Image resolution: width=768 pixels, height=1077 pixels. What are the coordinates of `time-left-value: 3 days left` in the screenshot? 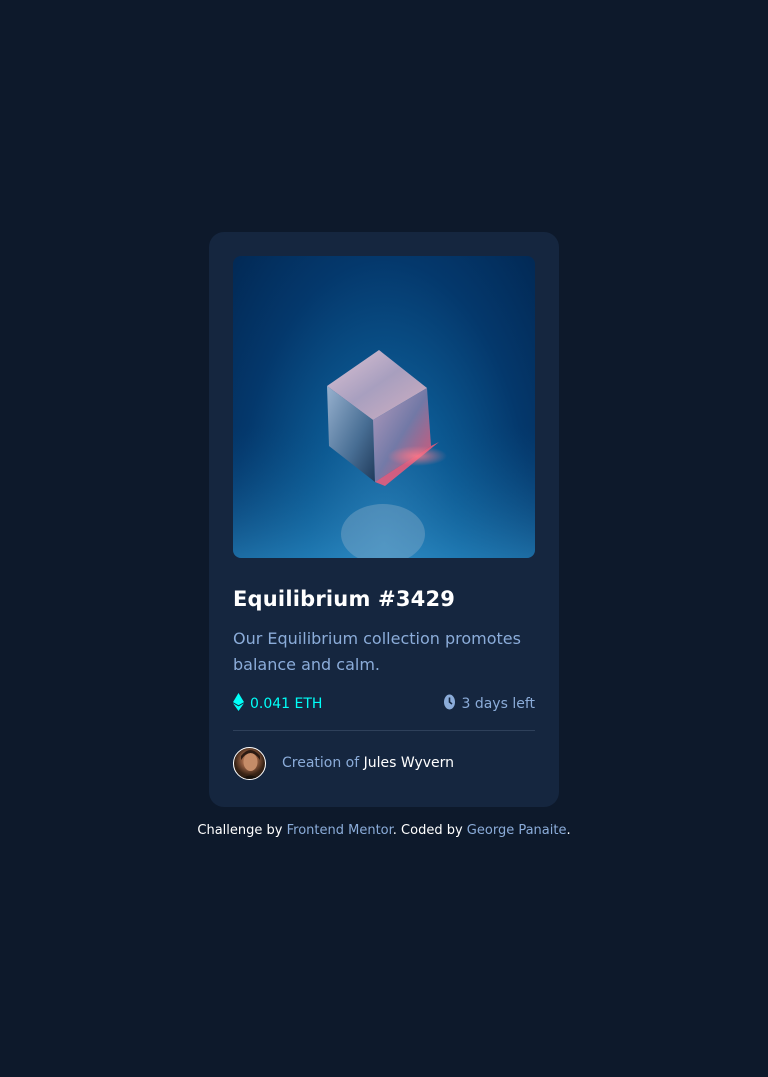 It's located at (498, 704).